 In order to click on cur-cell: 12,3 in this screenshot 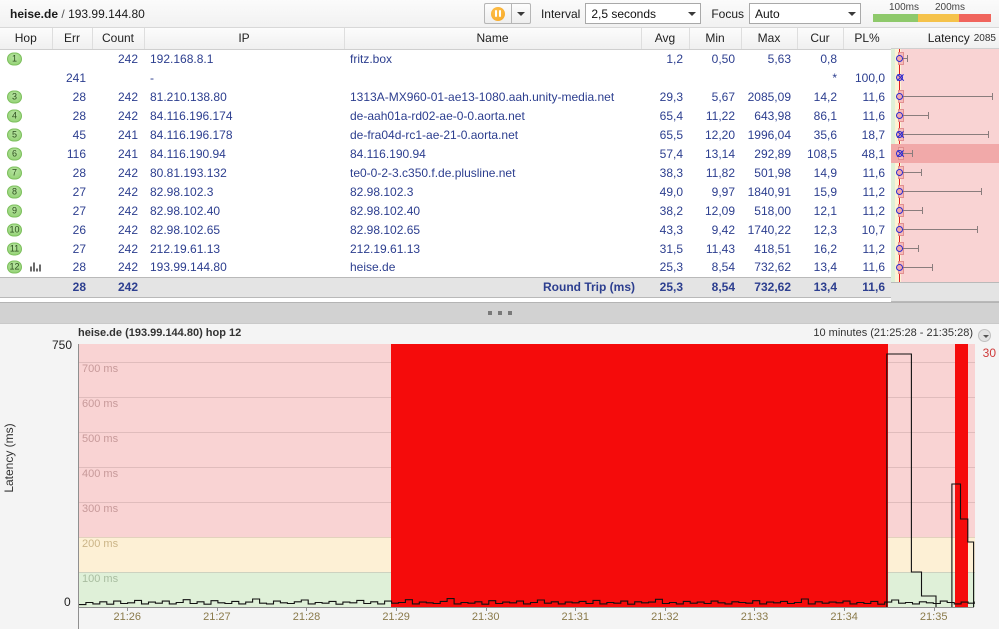, I will do `click(825, 229)`.